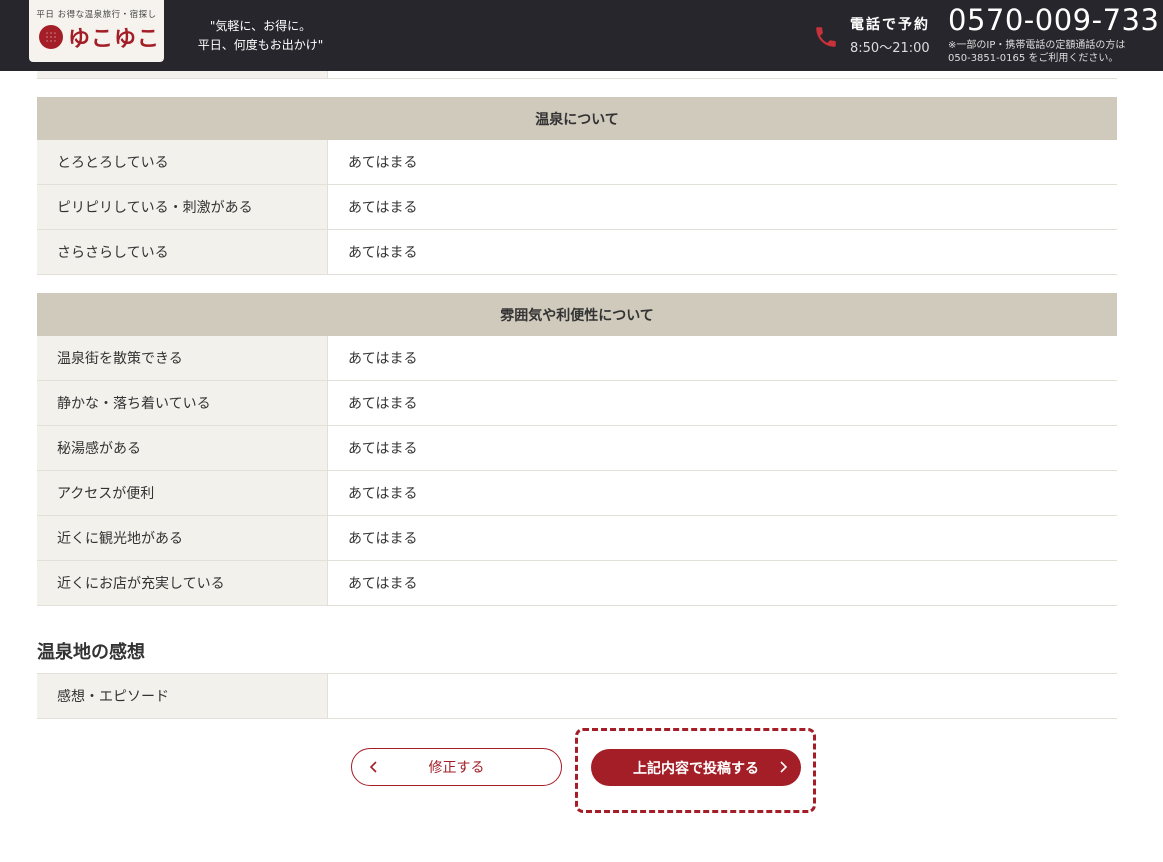 The height and width of the screenshot is (862, 1163). Describe the element at coordinates (182, 538) in the screenshot. I see `row-label: 近くに観光地がある` at that location.